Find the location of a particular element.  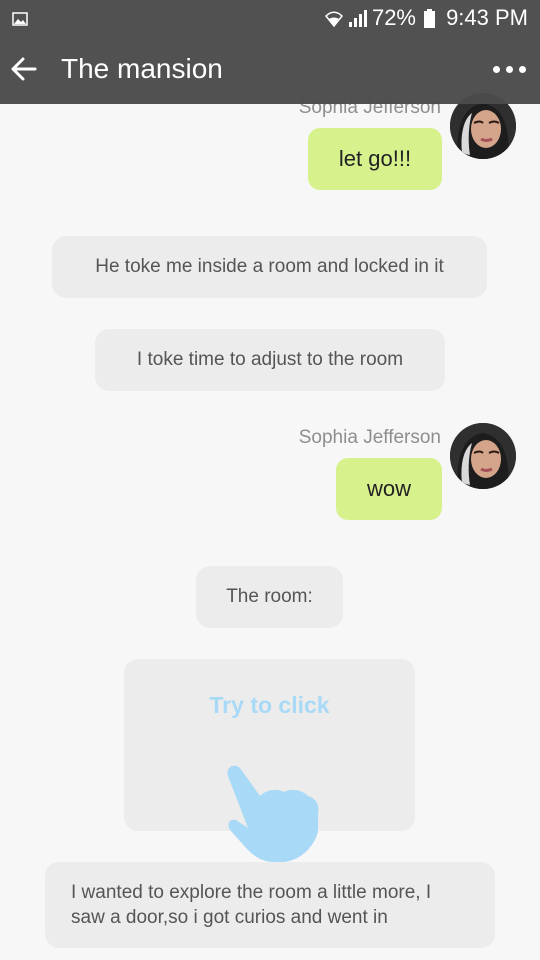

sender-name: Sophia Jefferson is located at coordinates (369, 437).